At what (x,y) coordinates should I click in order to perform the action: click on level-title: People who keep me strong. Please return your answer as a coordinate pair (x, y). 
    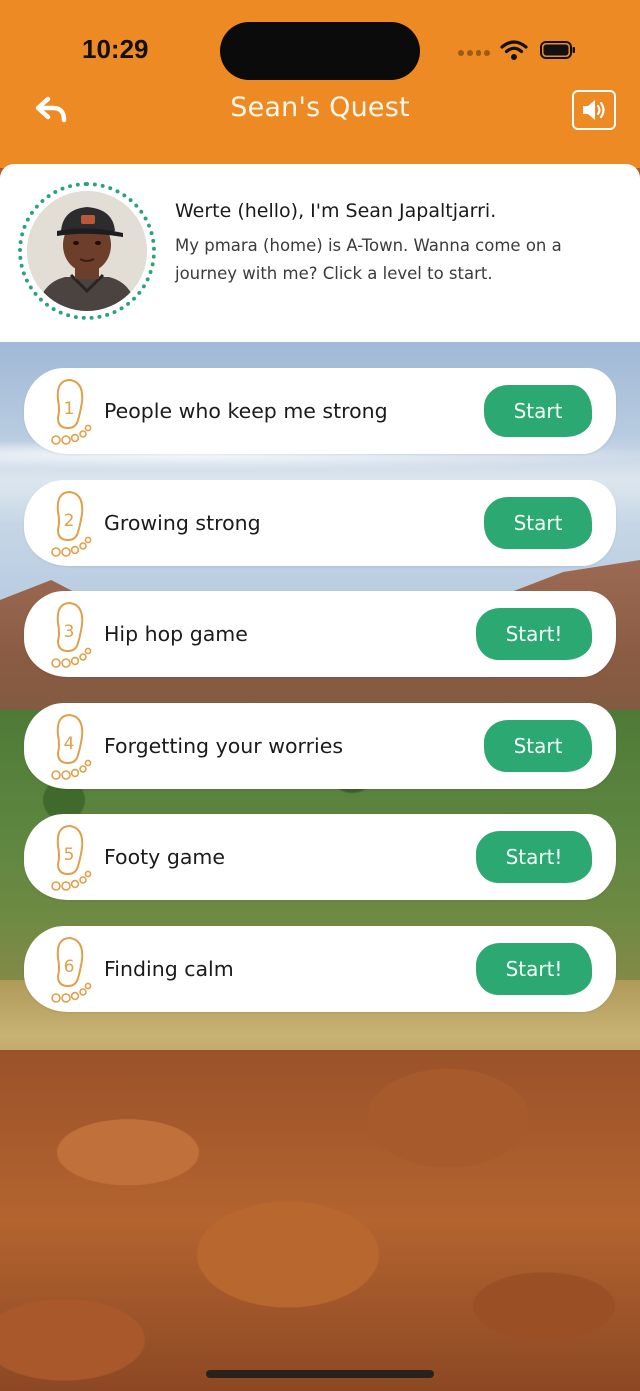
    Looking at the image, I should click on (246, 411).